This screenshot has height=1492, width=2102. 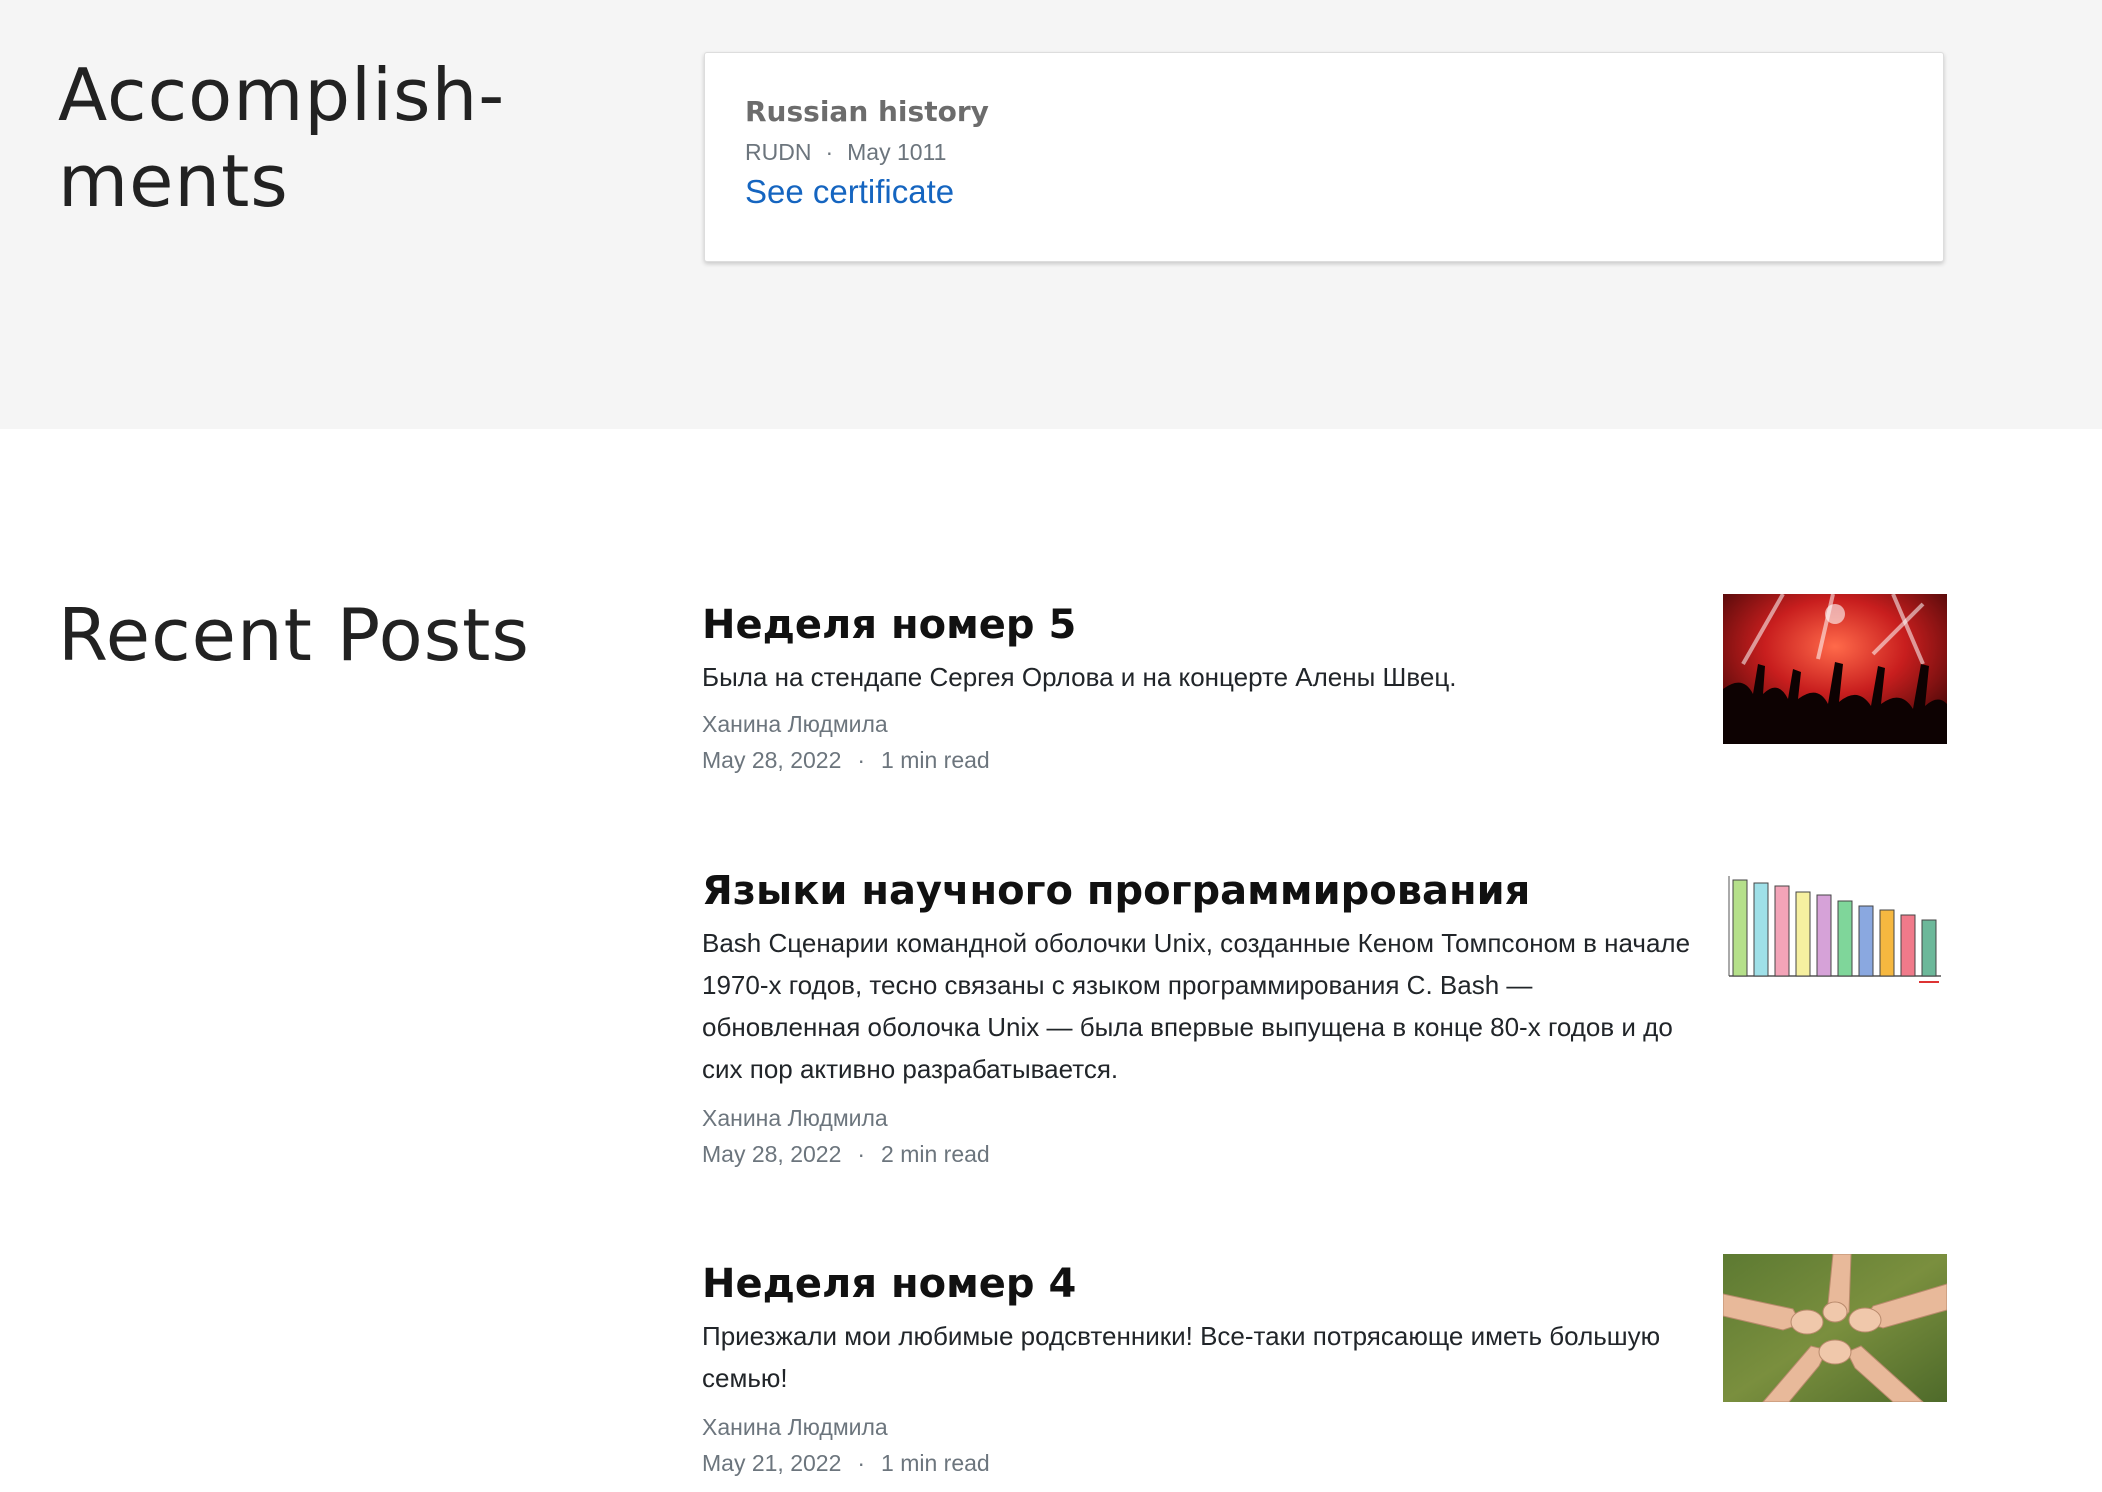 I want to click on post-read-time: 2 min read, so click(x=935, y=1154).